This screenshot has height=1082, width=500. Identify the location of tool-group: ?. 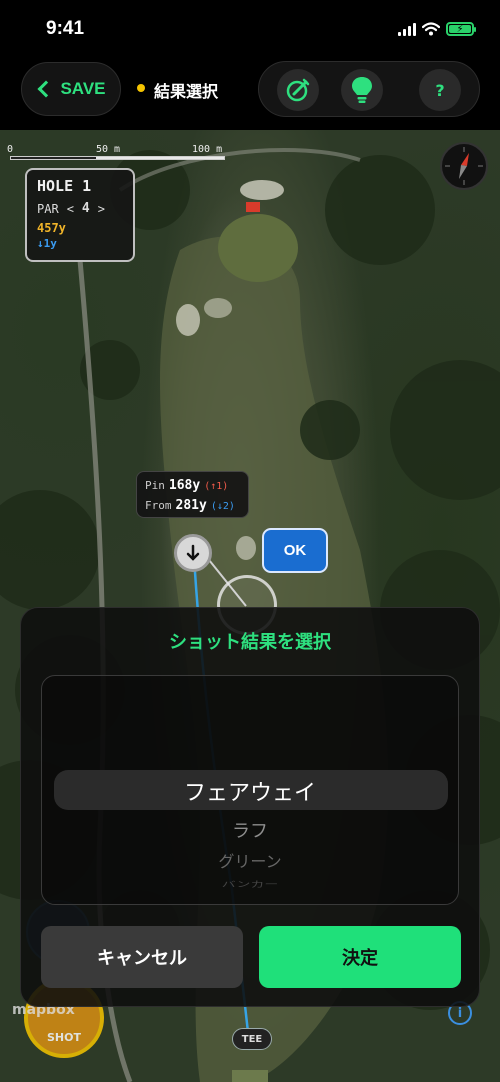
(369, 89).